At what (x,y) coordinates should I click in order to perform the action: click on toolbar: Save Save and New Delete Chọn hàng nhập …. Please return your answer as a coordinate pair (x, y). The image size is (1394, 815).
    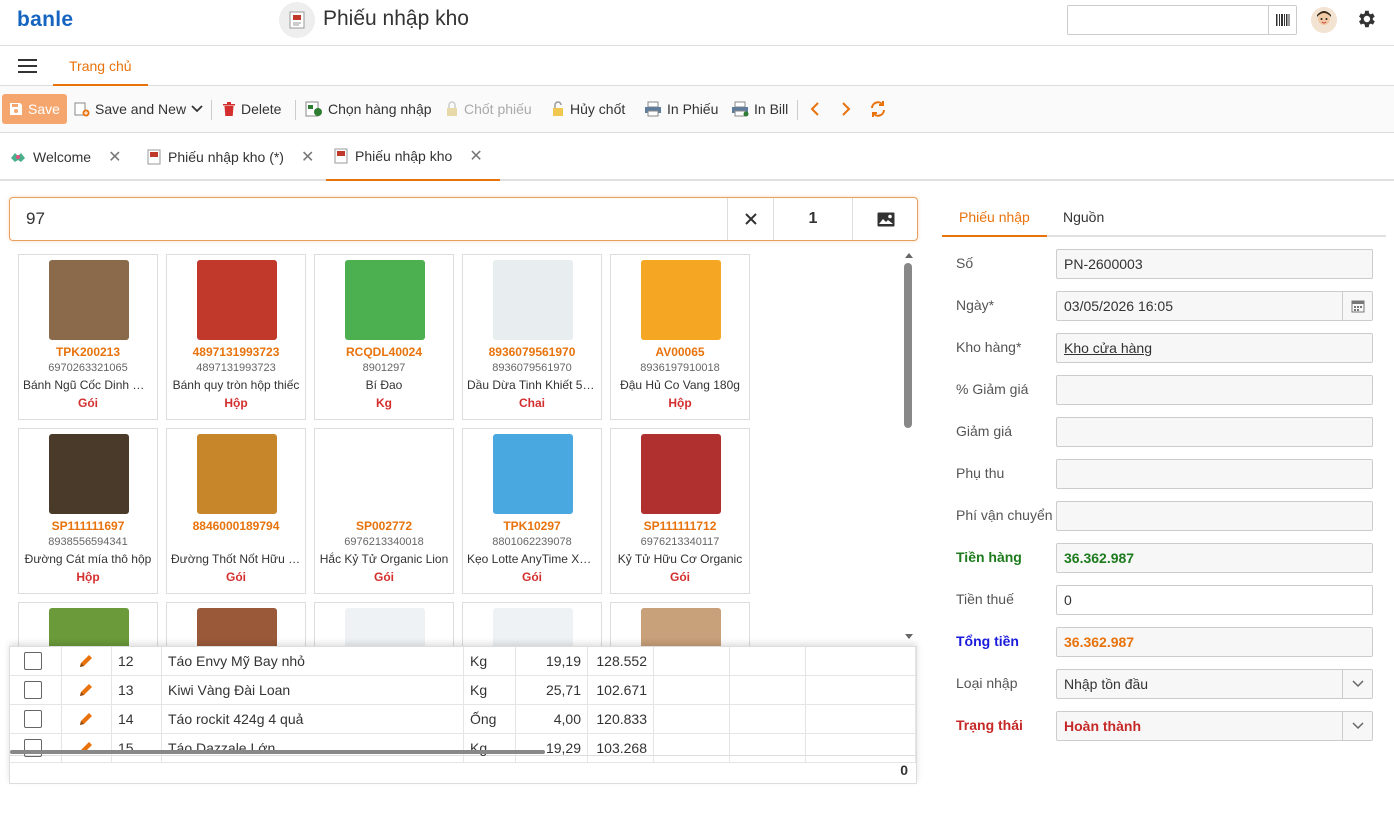
    Looking at the image, I should click on (697, 109).